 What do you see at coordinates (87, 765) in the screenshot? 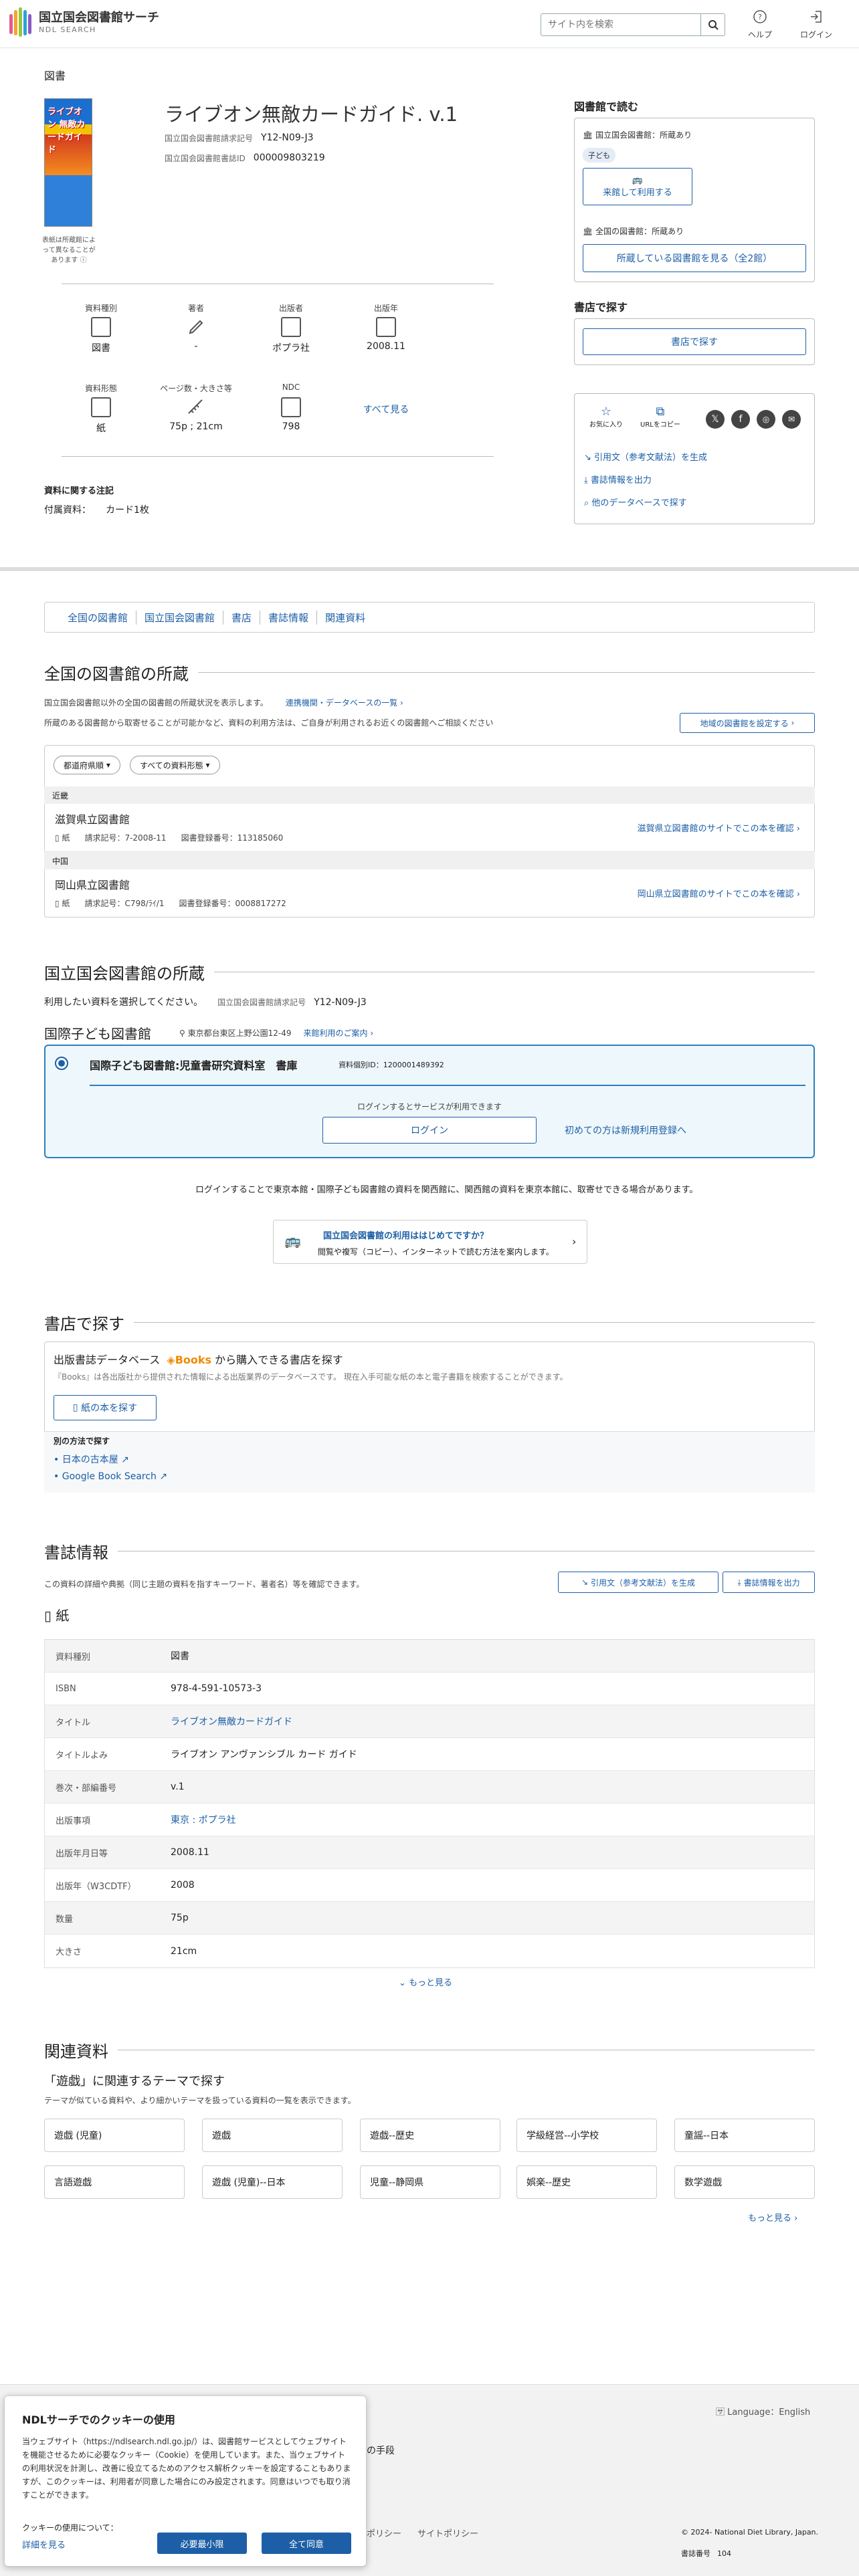
I see `sort-dropdown: 都道府県順 ▾` at bounding box center [87, 765].